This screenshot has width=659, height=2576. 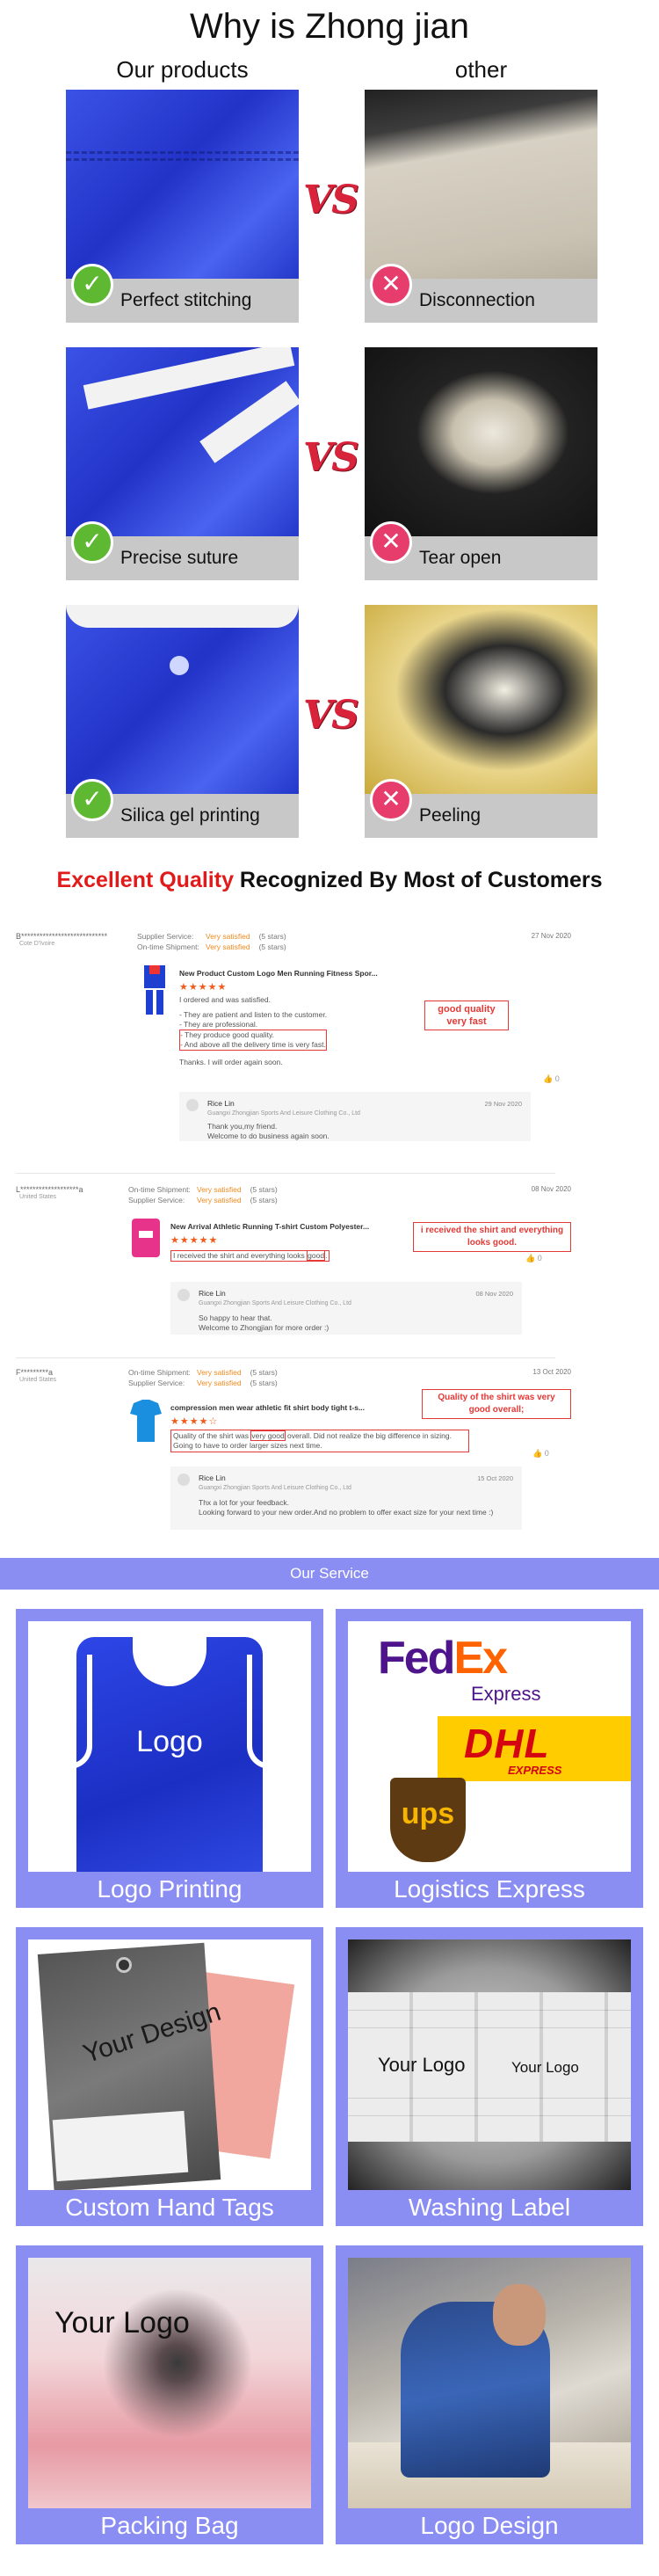 I want to click on service-washing-label: Your Logo Your Logo Washing Label, so click(x=489, y=2076).